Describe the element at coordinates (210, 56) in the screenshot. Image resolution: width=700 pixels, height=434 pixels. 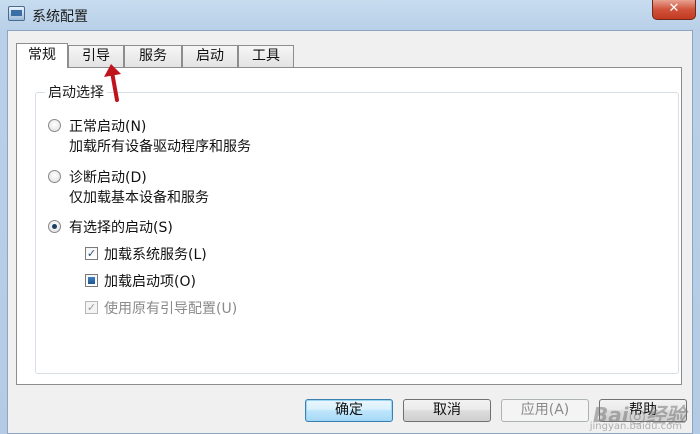
I see `tab-startup: 启动` at that location.